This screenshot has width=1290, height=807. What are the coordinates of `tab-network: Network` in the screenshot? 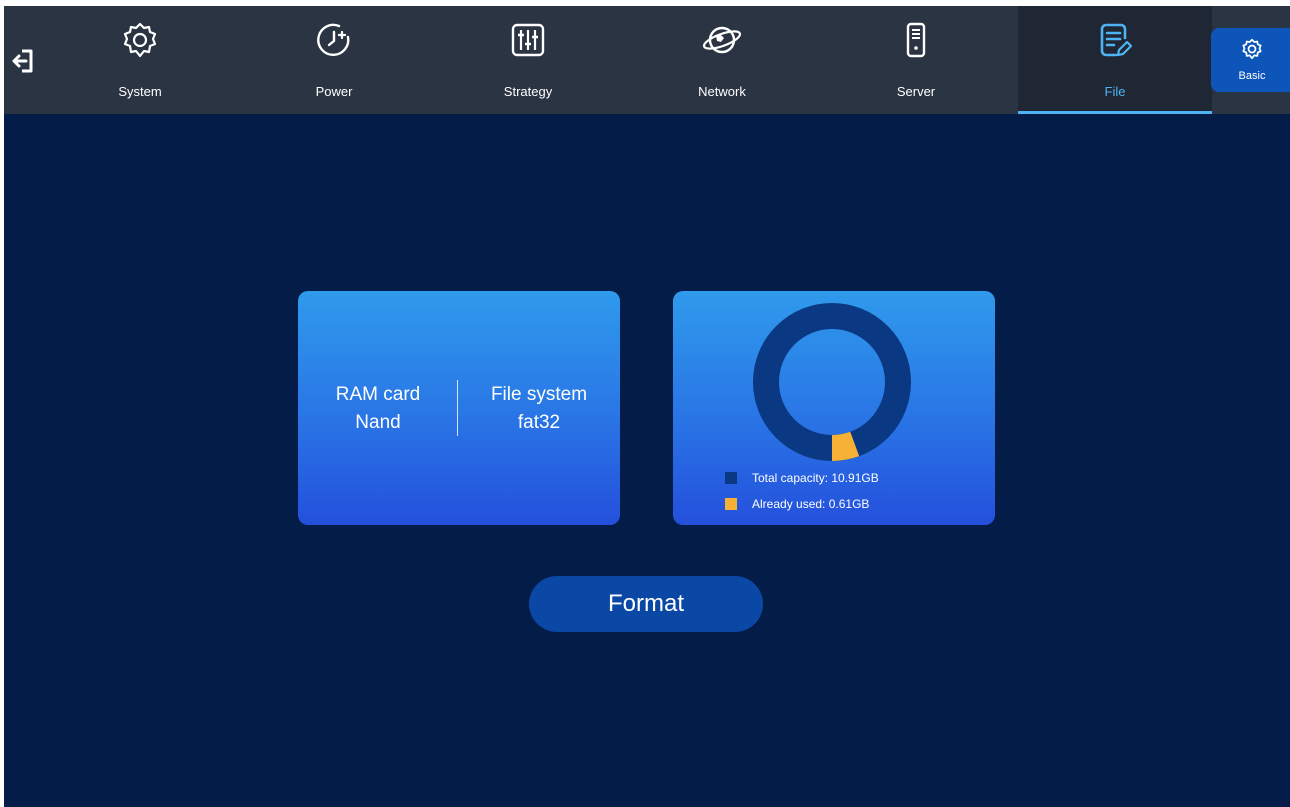 It's located at (722, 60).